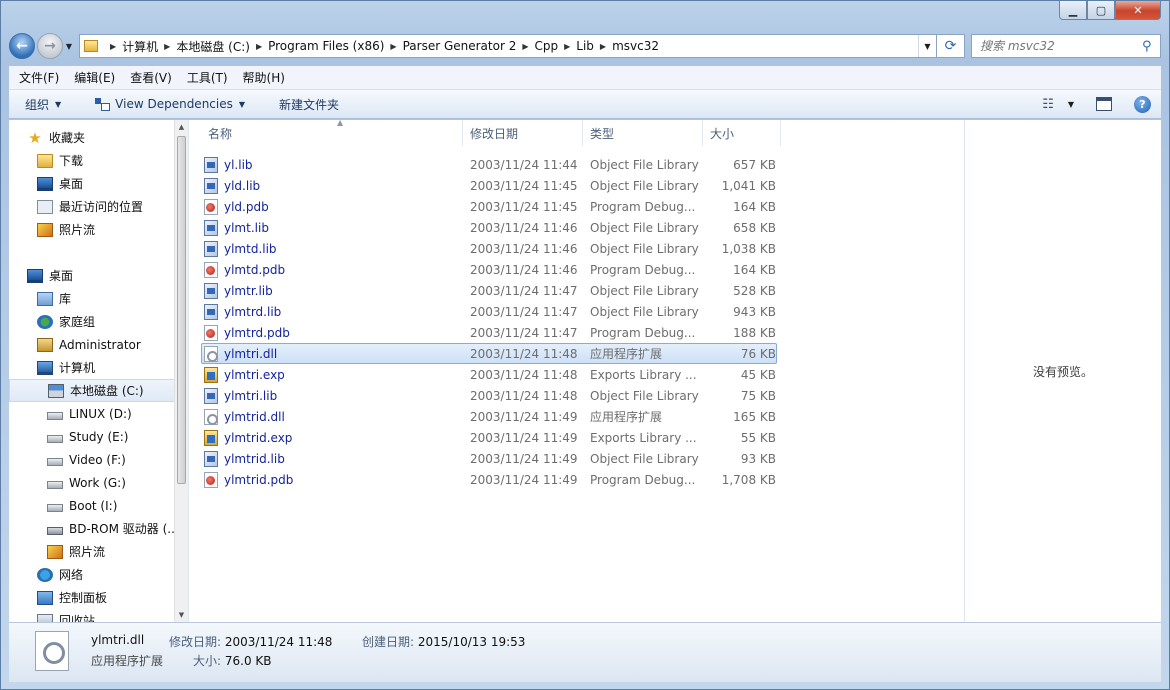 The height and width of the screenshot is (690, 1170). I want to click on nav-administrator: Administrator, so click(92, 344).